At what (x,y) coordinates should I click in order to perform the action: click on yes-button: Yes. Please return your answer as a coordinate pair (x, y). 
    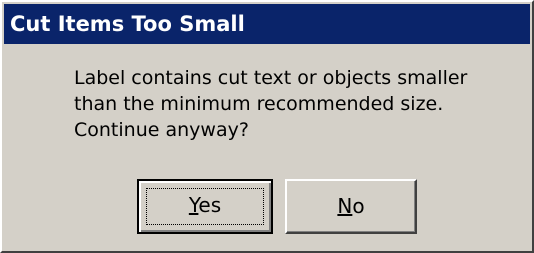
    Looking at the image, I should click on (205, 206).